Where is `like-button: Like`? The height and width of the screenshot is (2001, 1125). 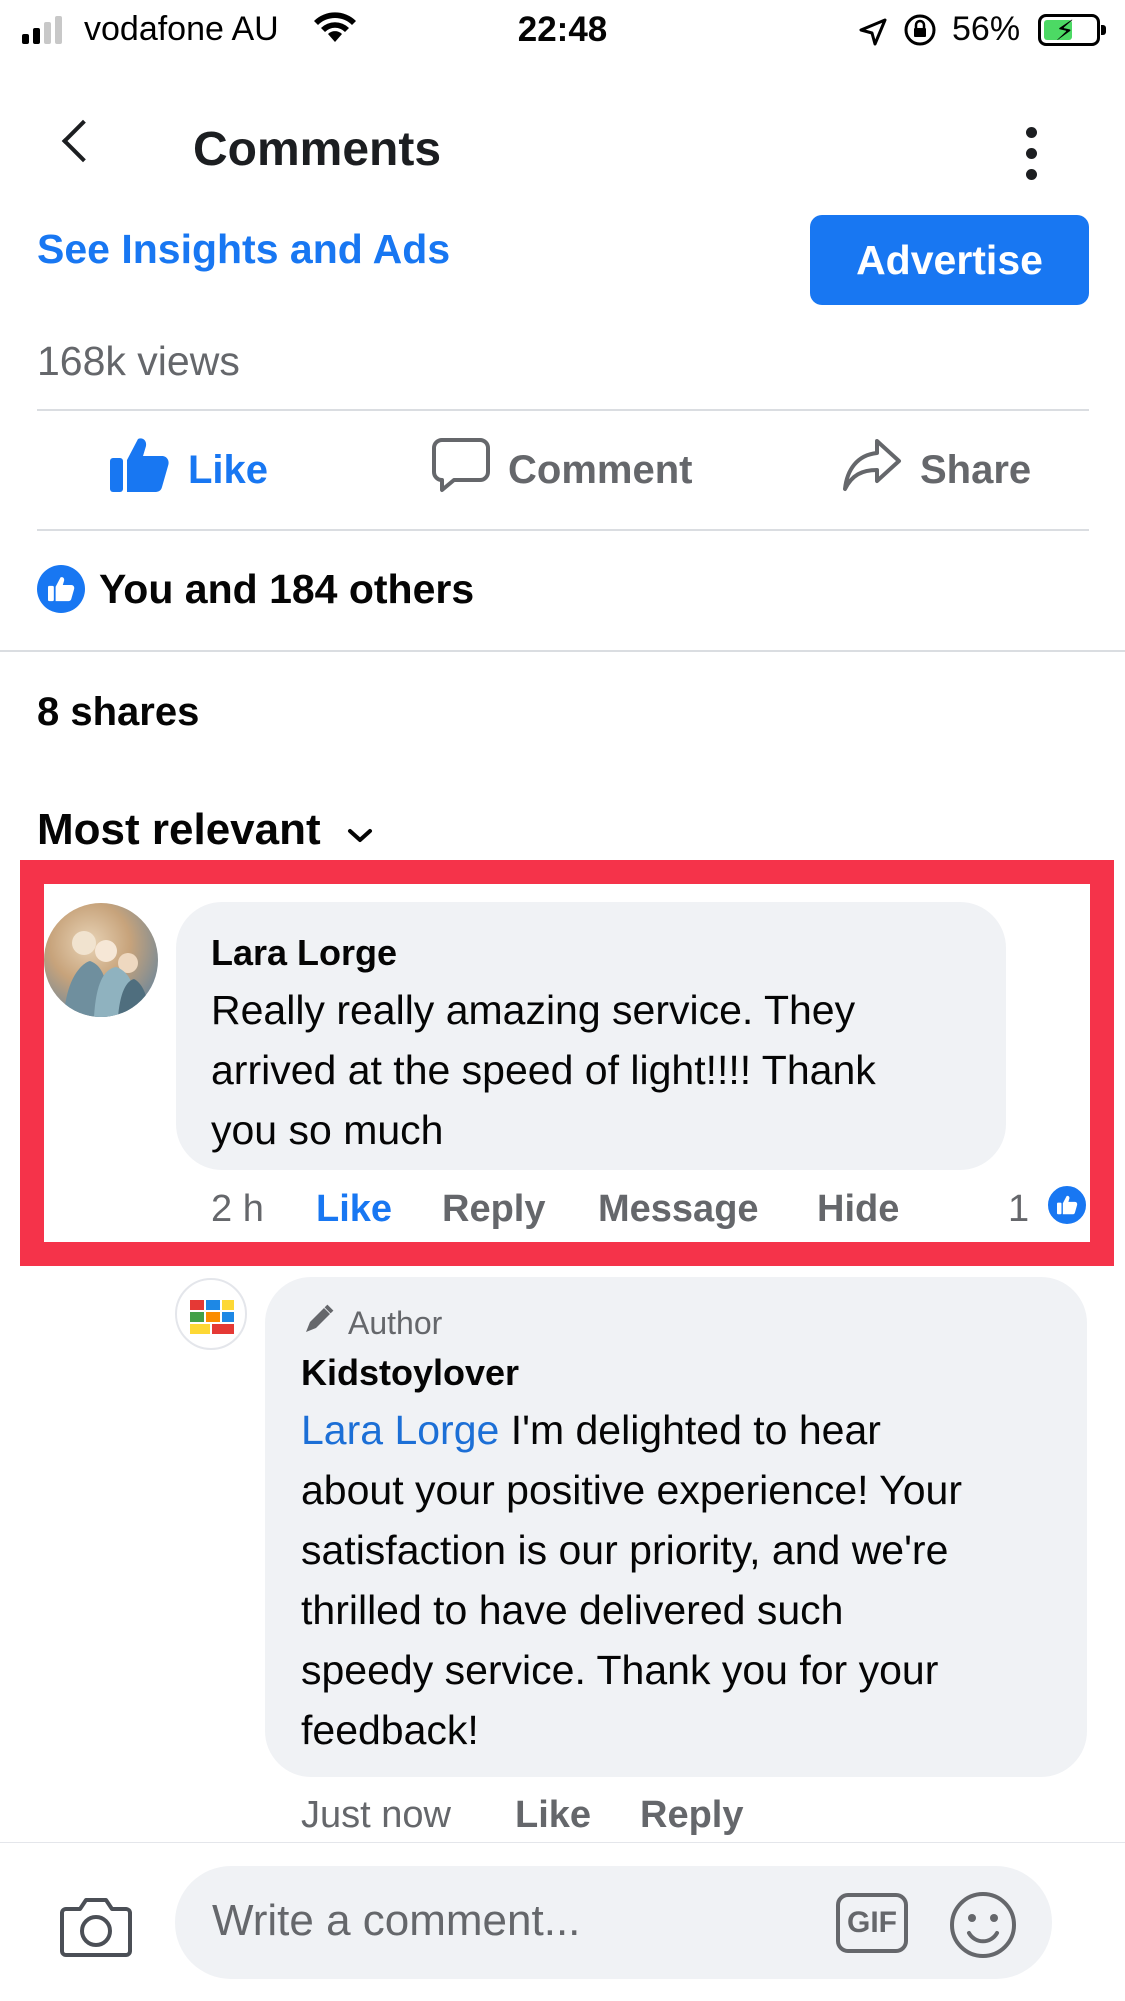
like-button: Like is located at coordinates (188, 469).